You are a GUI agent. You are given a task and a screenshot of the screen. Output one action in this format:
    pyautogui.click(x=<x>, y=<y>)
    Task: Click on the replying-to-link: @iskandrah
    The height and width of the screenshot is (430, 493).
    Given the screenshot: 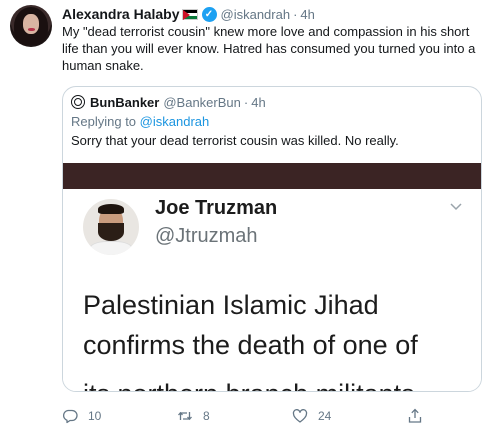 What is the action you would take?
    pyautogui.click(x=175, y=121)
    